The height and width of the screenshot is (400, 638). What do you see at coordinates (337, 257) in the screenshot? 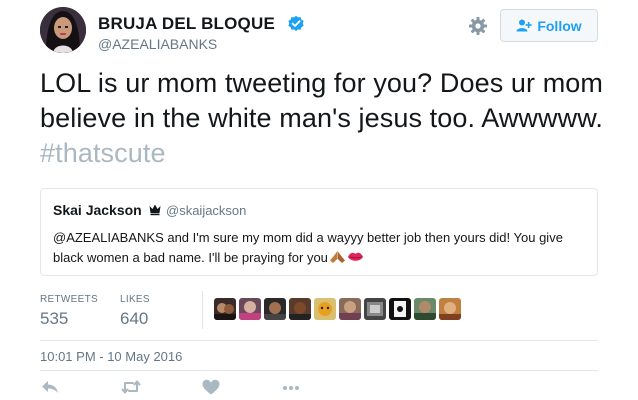
I see `folded-hands-icon` at bounding box center [337, 257].